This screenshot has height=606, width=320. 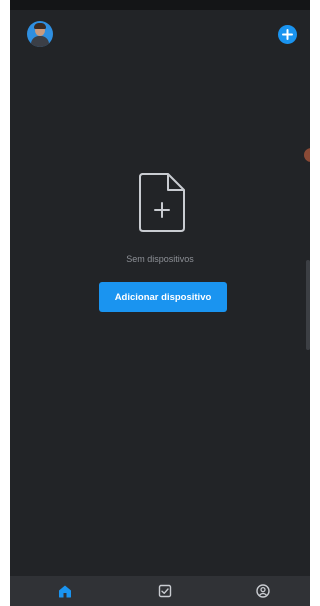 I want to click on scrollbar, so click(x=308, y=305).